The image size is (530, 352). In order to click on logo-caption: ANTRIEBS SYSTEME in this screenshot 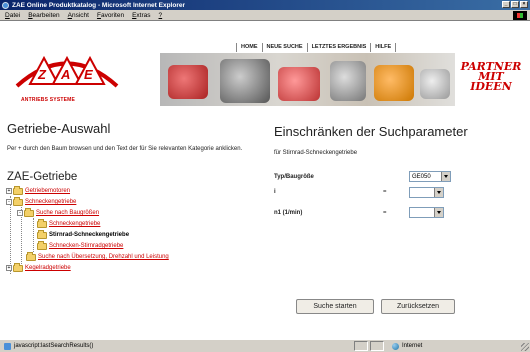, I will do `click(48, 100)`.